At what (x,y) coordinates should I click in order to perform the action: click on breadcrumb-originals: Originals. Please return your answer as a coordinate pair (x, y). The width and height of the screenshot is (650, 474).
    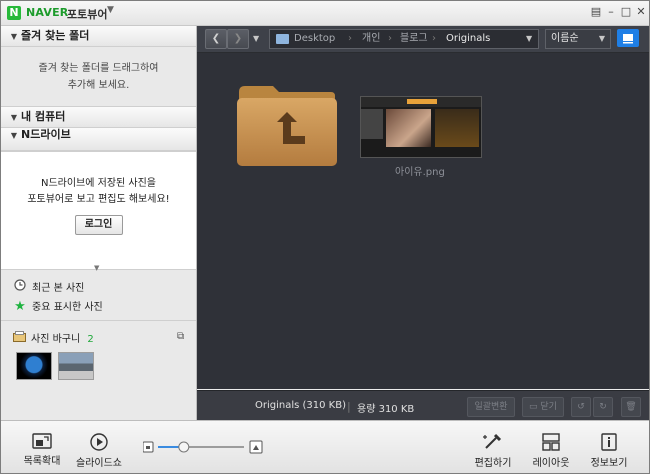
    Looking at the image, I should click on (468, 39).